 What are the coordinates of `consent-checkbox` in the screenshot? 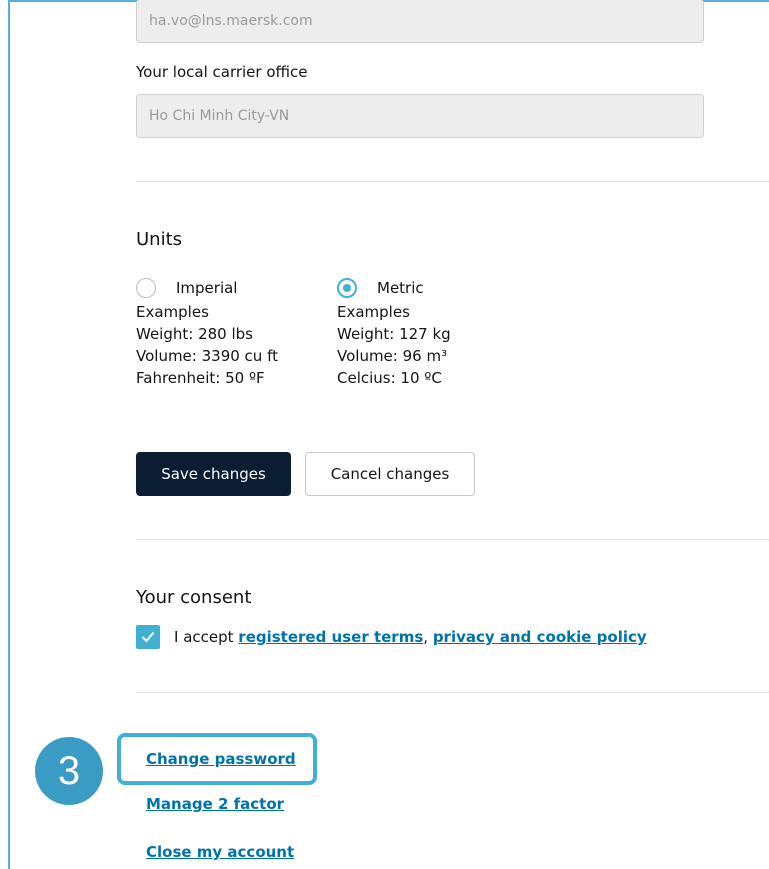 It's located at (148, 637).